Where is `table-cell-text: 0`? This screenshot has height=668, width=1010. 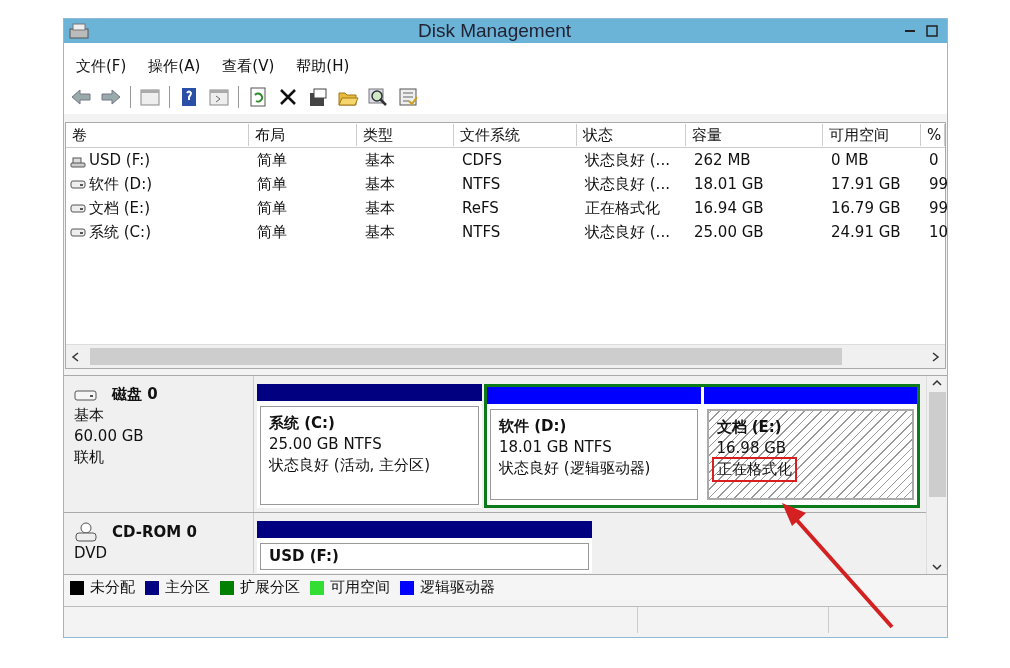 table-cell-text: 0 is located at coordinates (934, 160).